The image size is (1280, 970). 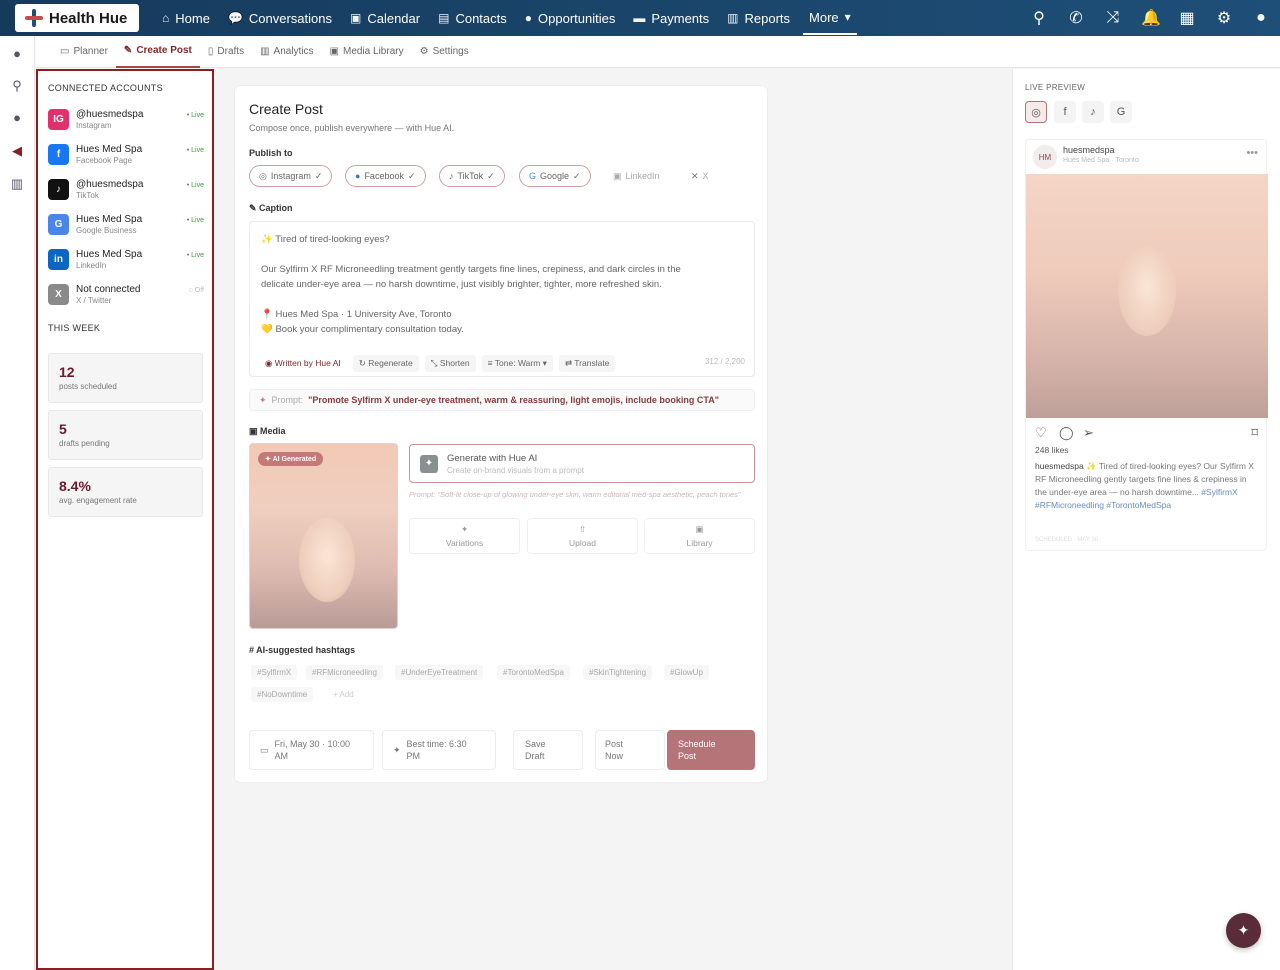 What do you see at coordinates (226, 52) in the screenshot?
I see `tab-drafts: ▯ Drafts` at bounding box center [226, 52].